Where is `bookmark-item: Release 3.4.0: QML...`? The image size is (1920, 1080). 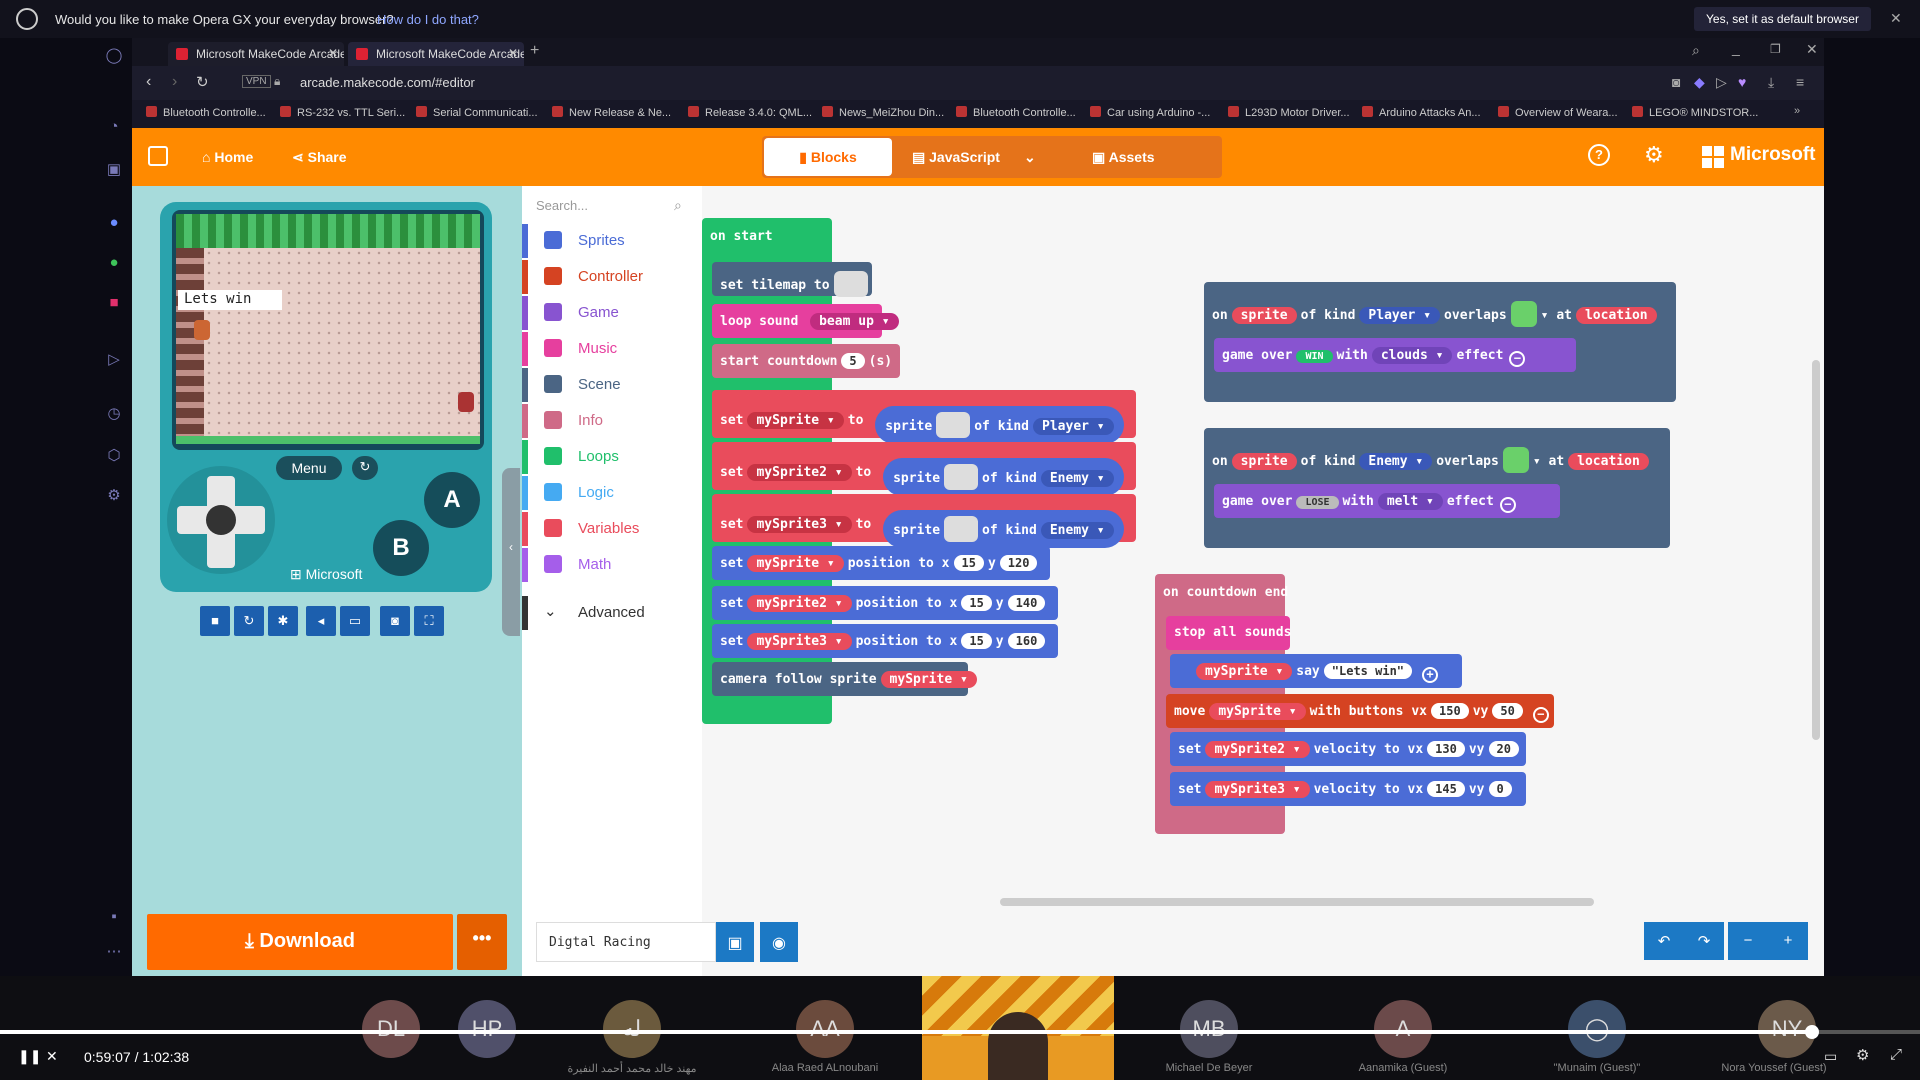 bookmark-item: Release 3.4.0: QML... is located at coordinates (750, 112).